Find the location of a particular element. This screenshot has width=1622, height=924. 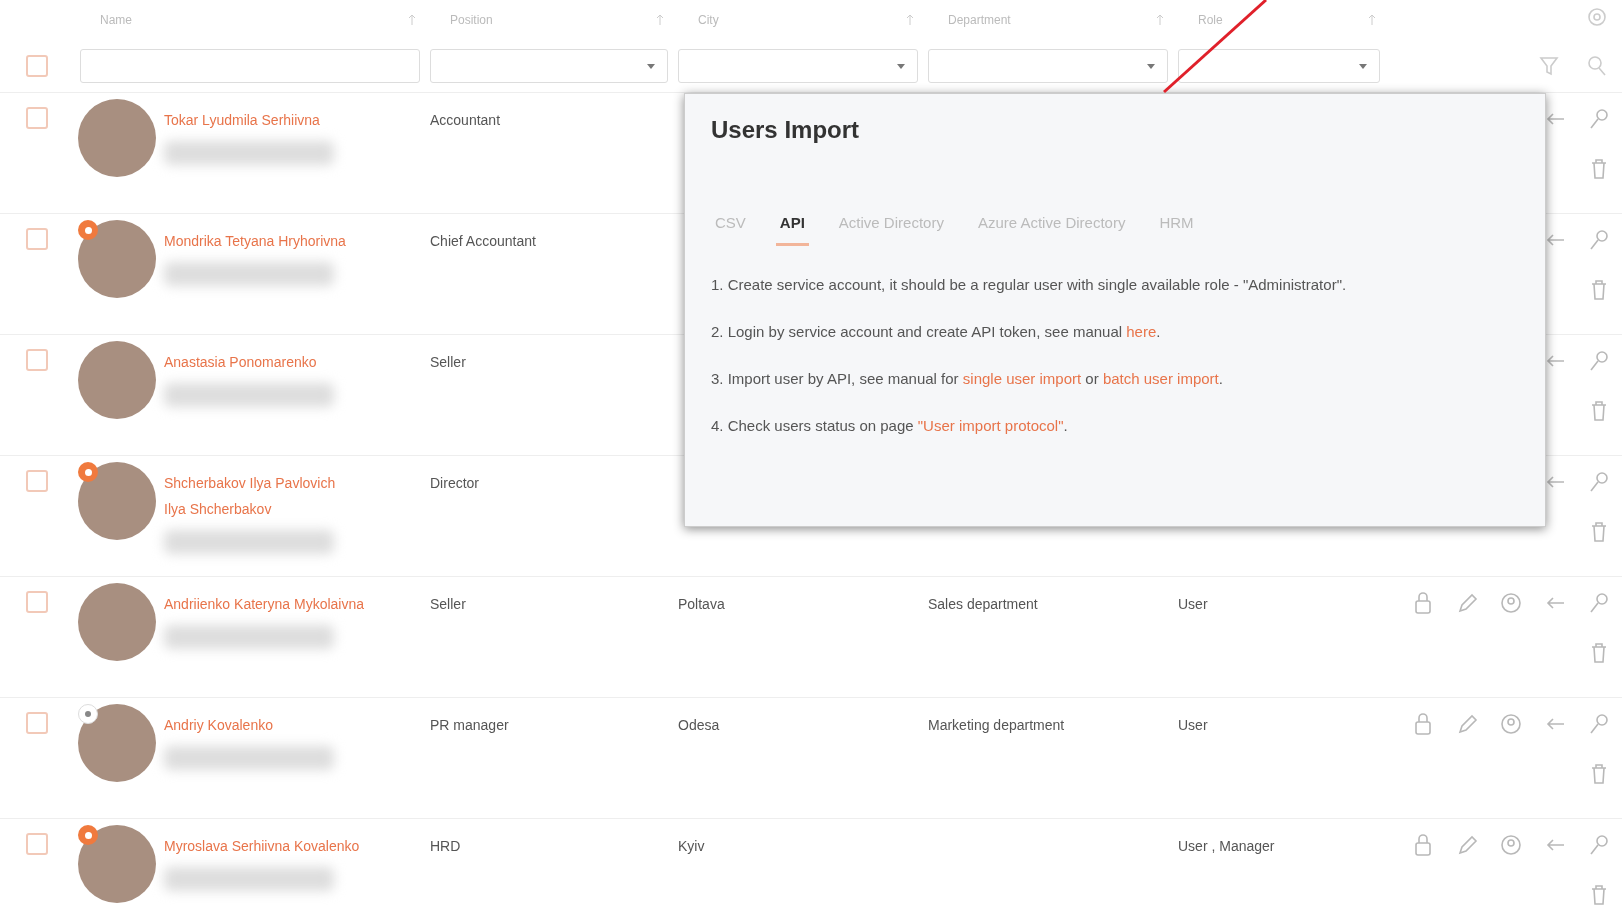

table-cell: Chief Accountant is located at coordinates (483, 241).